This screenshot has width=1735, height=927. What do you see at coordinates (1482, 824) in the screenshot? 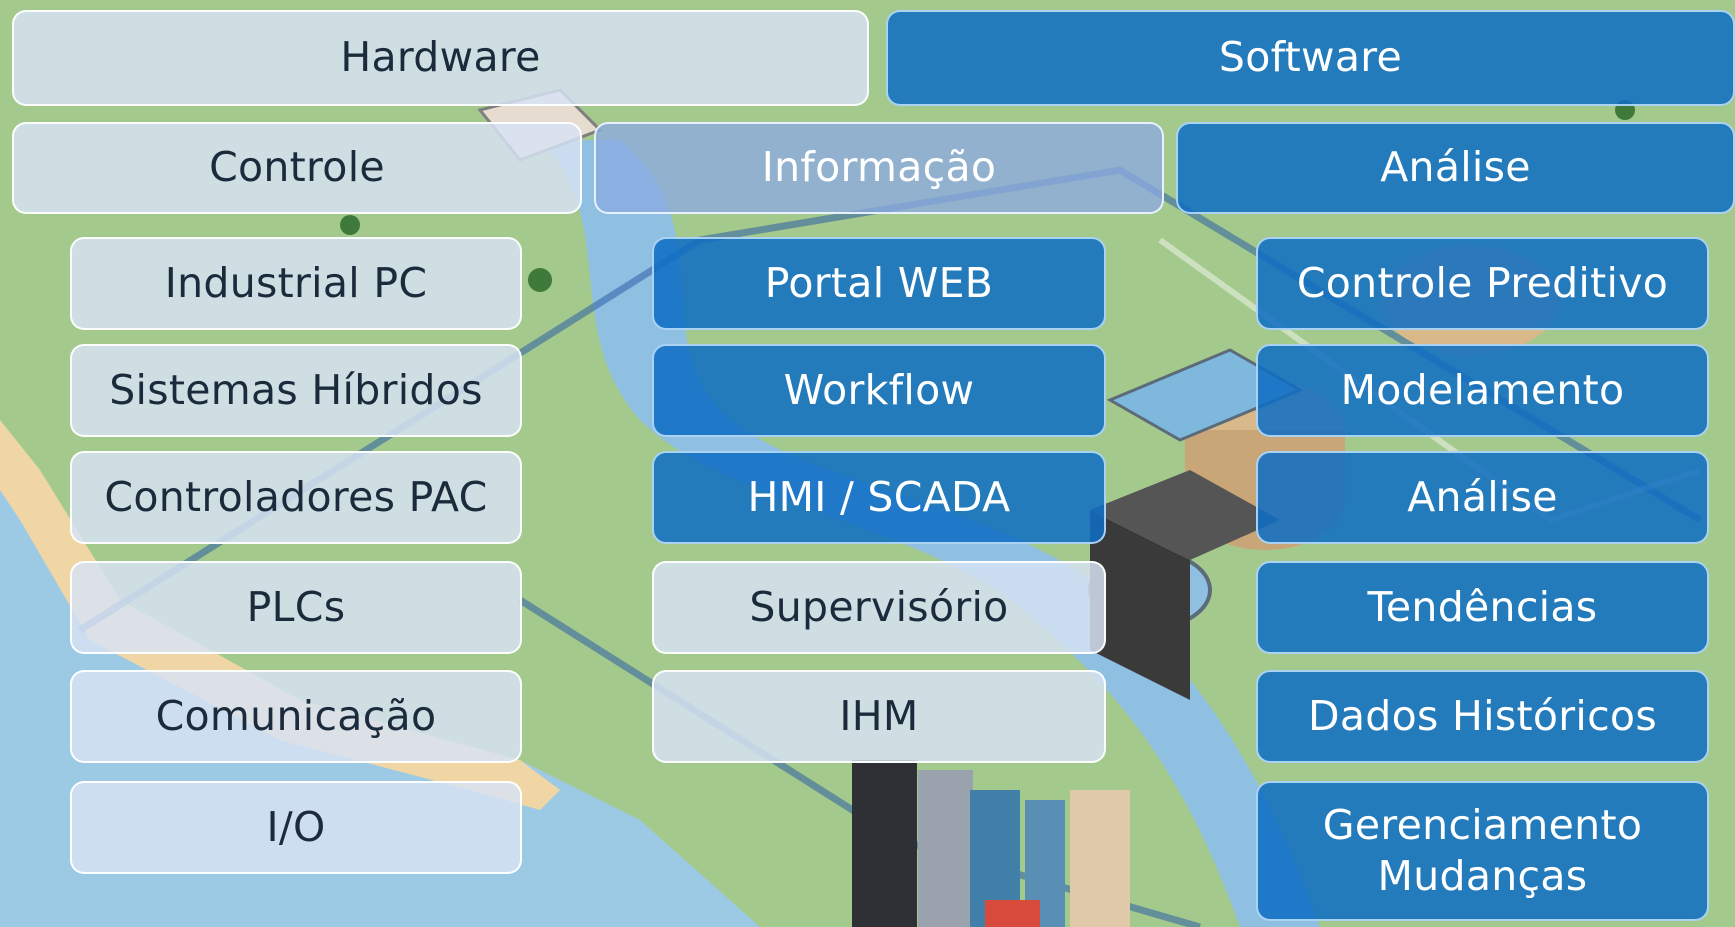
I see `gerenciamento-label: Gerenciamento` at bounding box center [1482, 824].